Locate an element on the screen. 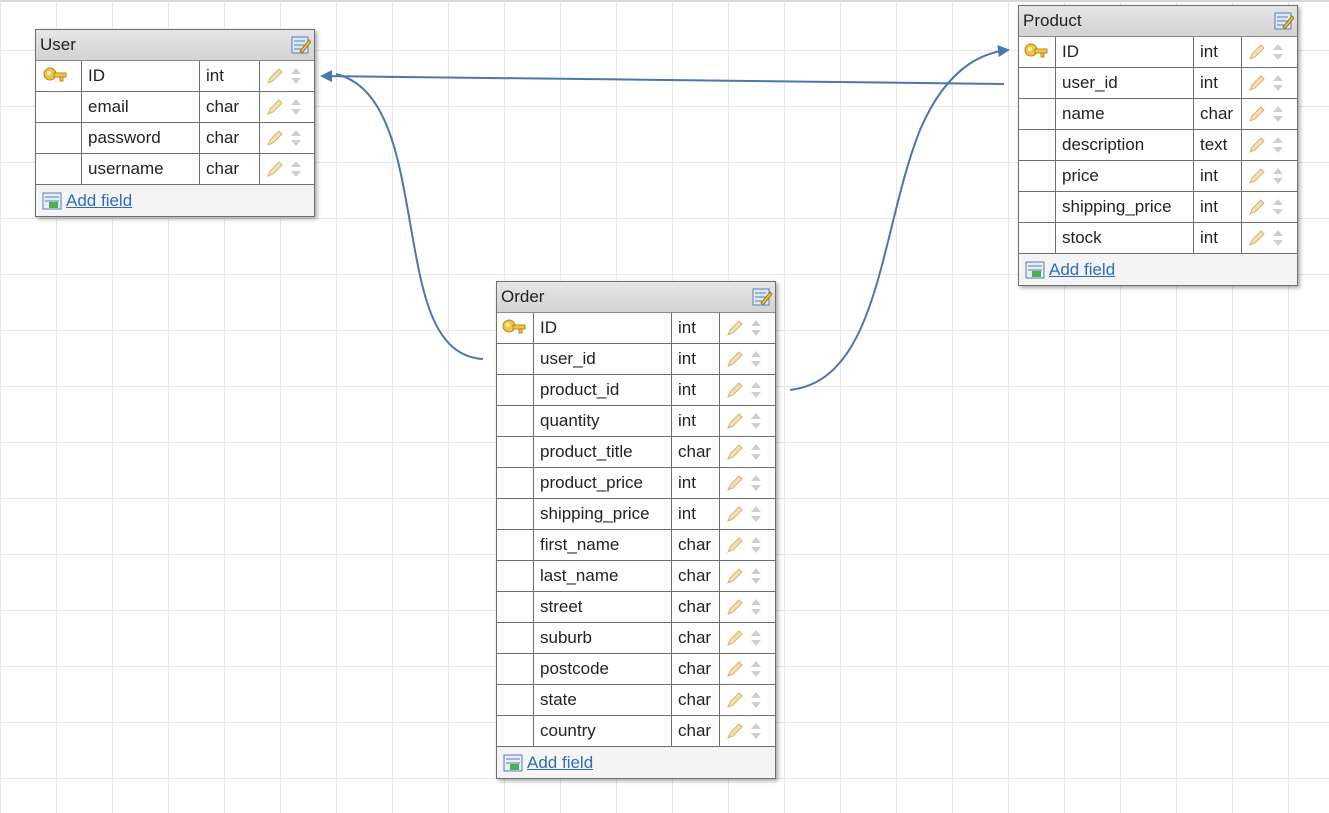  table-row: first_name char is located at coordinates (636, 545).